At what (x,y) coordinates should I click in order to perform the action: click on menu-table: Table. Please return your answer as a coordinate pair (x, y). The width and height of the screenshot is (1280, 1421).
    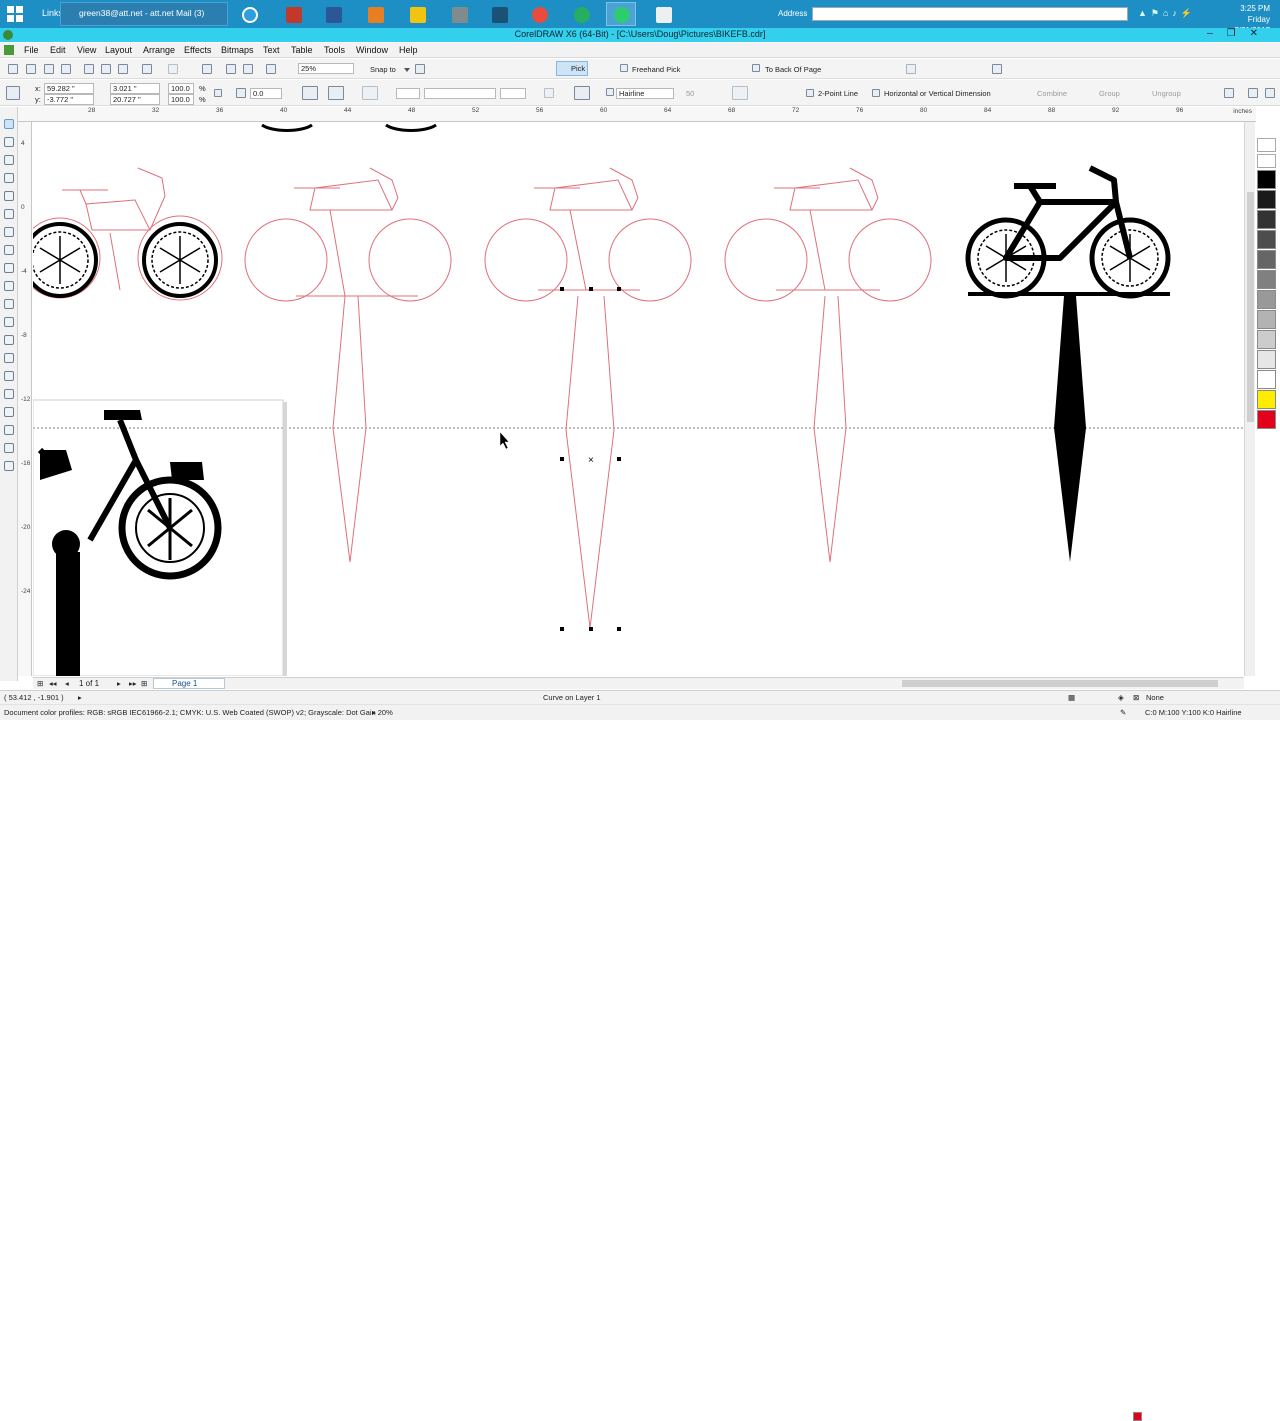
    Looking at the image, I should click on (302, 50).